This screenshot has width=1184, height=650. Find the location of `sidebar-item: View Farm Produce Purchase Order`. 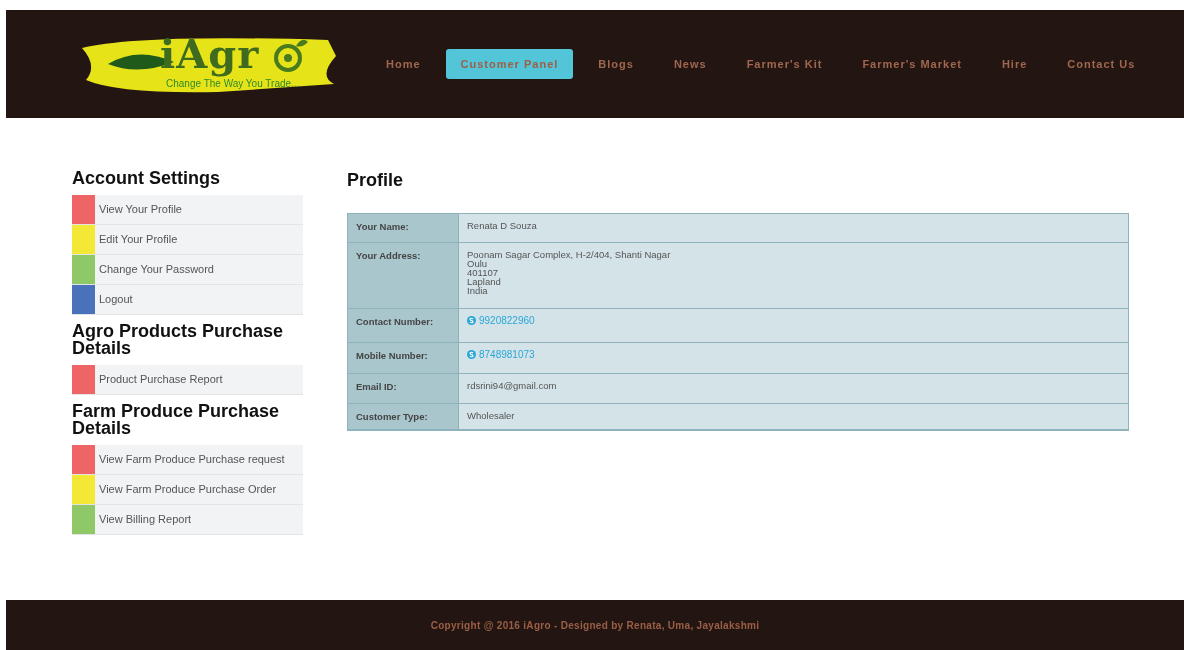

sidebar-item: View Farm Produce Purchase Order is located at coordinates (187, 490).